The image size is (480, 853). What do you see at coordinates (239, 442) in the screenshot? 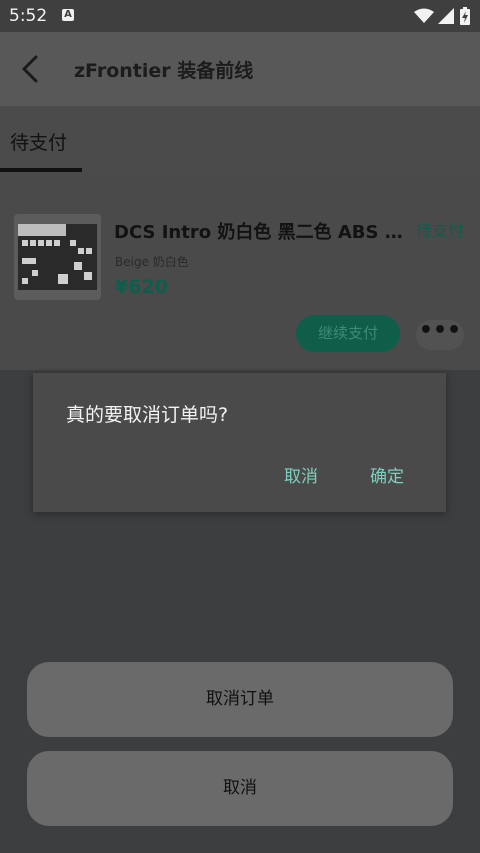
I see `confirm-dialog: 真的要取消订单吗? 取消 确定` at bounding box center [239, 442].